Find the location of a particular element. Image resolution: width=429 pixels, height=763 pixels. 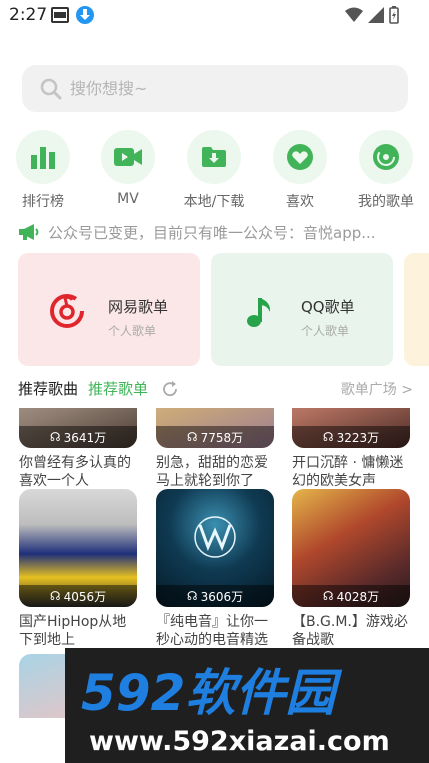

watermark-graphic: 592软件园 www.592xiazai.com is located at coordinates (235, 710).